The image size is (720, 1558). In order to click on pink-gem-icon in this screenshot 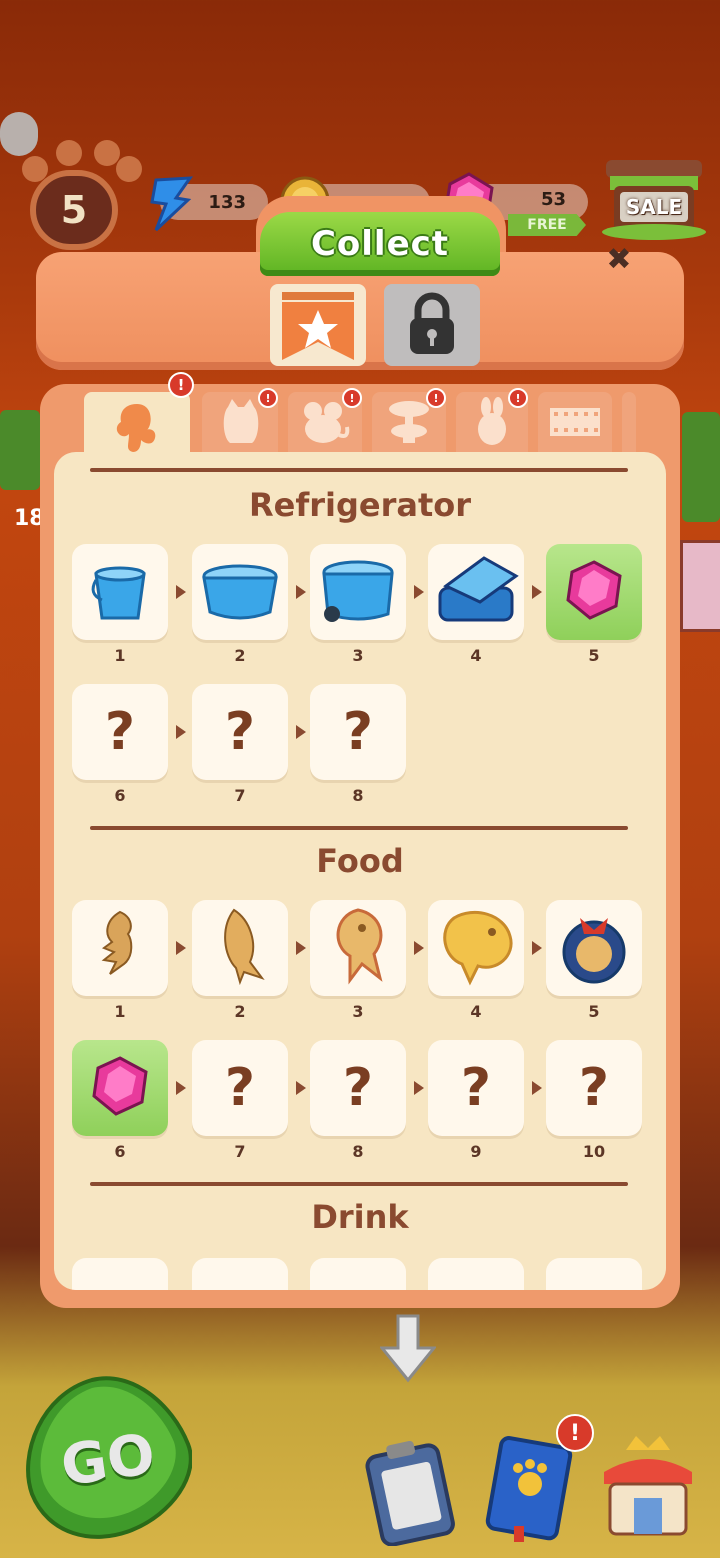, I will do `click(594, 592)`.